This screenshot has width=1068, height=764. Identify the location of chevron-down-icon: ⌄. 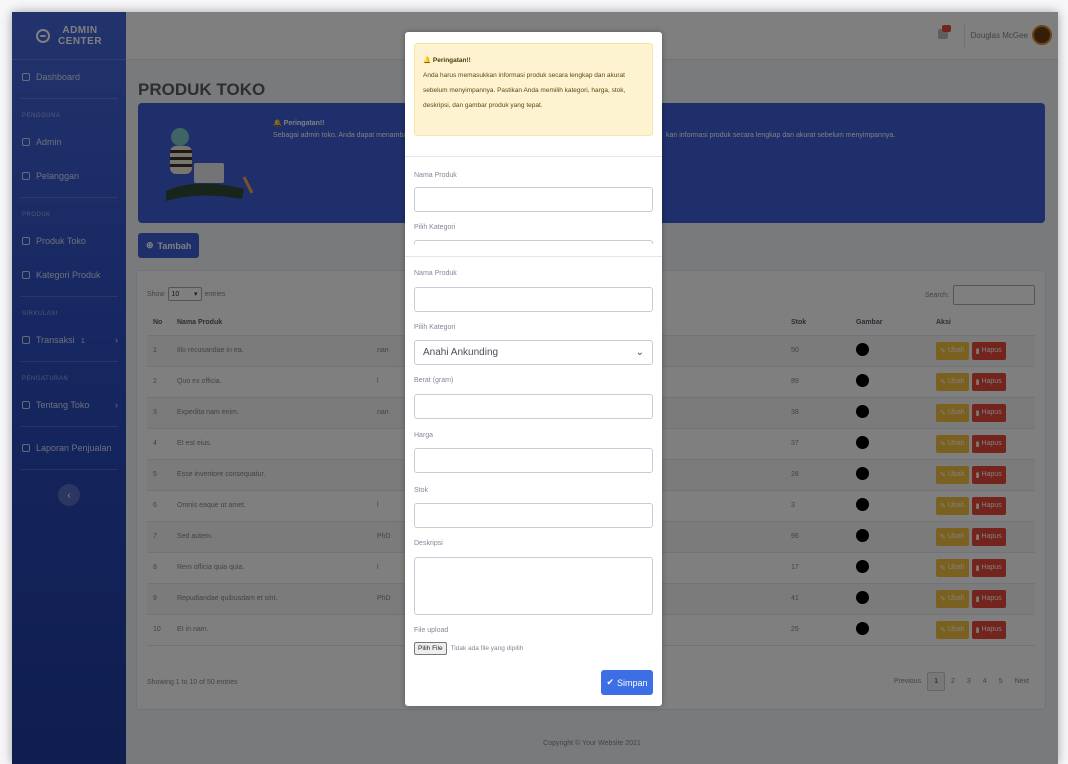
(639, 352).